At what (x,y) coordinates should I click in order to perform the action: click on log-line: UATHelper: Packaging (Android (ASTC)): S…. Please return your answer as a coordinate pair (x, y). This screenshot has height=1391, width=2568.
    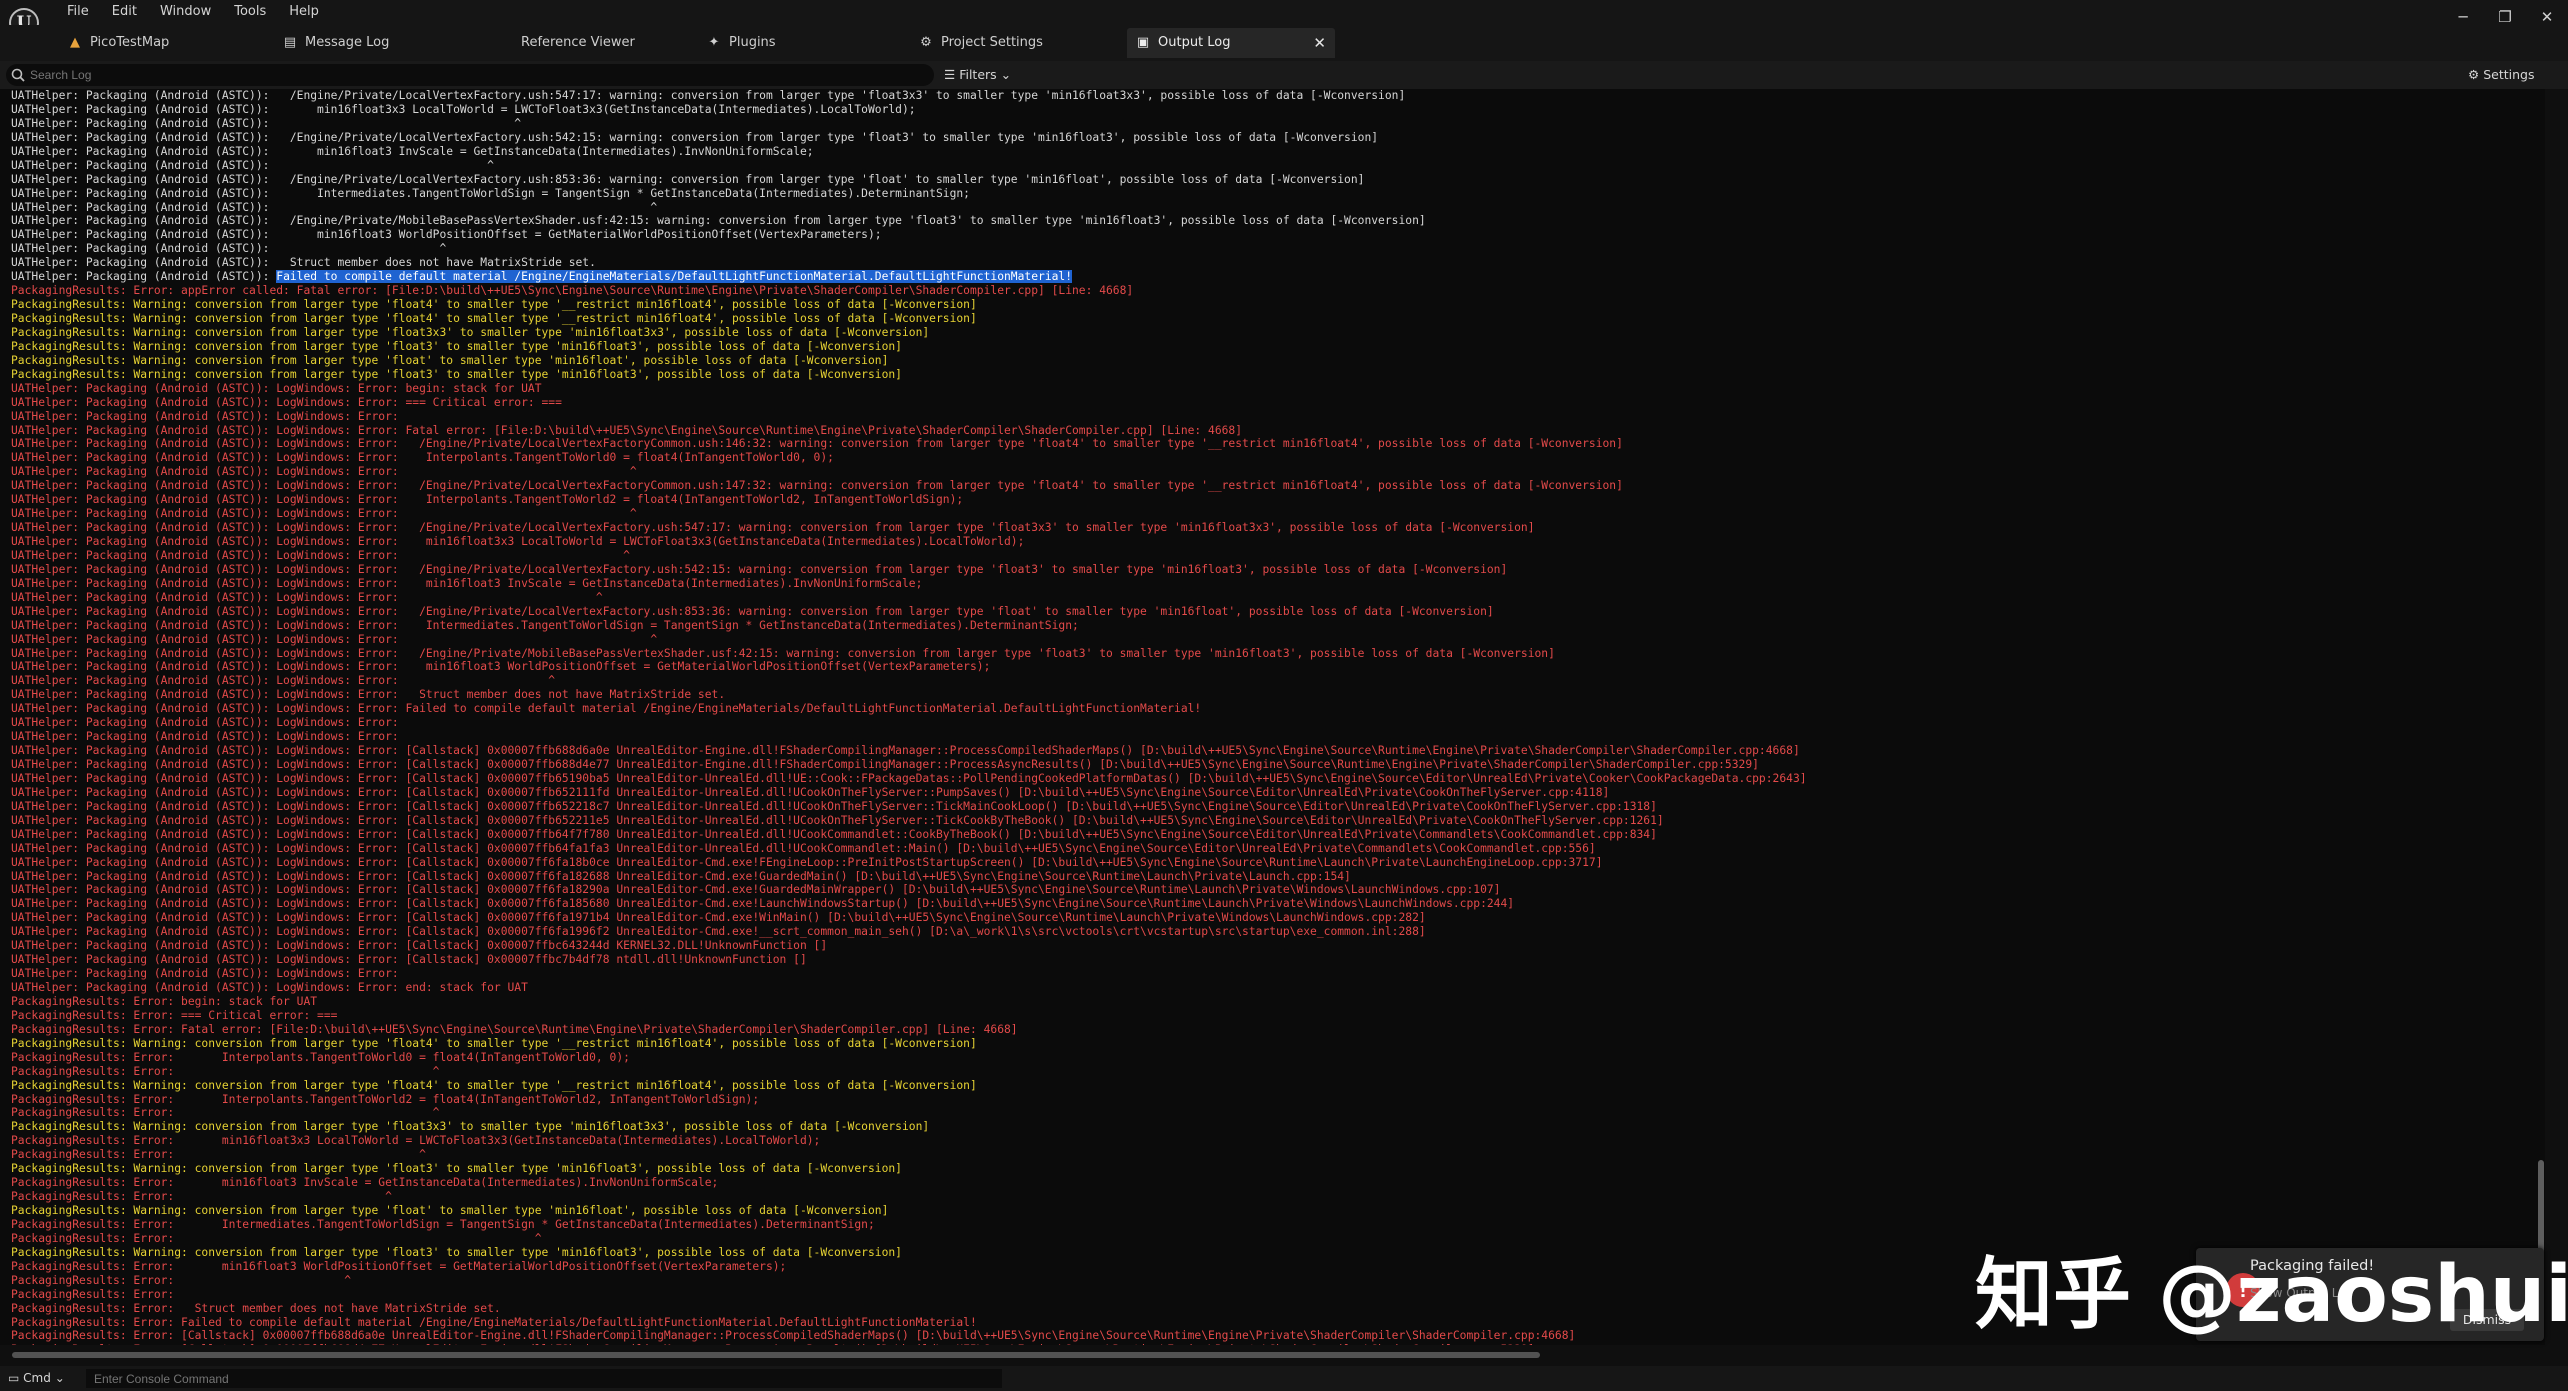
    Looking at the image, I should click on (1272, 263).